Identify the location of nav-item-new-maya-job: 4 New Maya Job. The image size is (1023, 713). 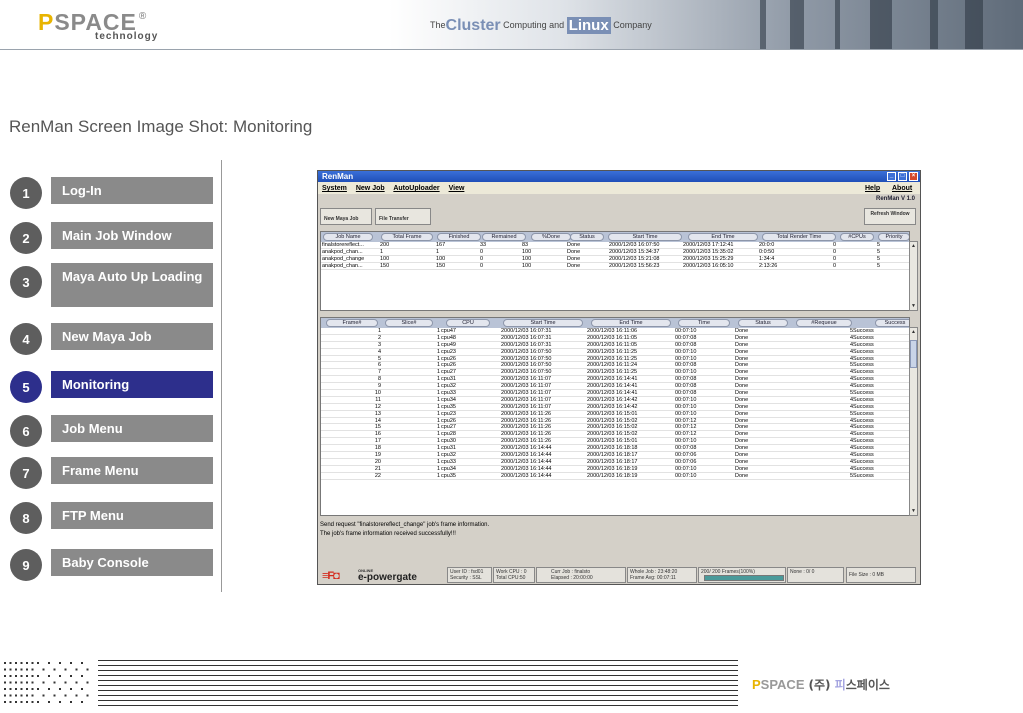
(112, 339).